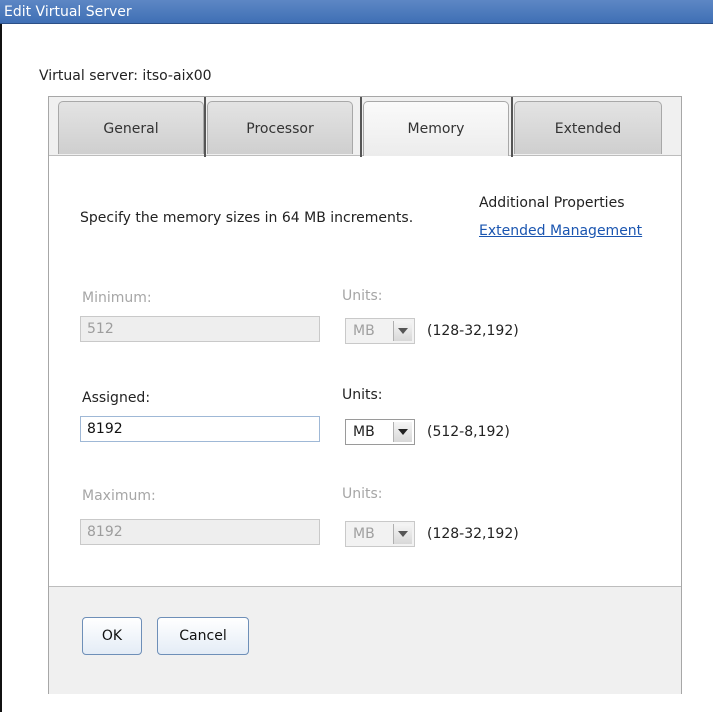  Describe the element at coordinates (1, 356) in the screenshot. I see `window-frame` at that location.